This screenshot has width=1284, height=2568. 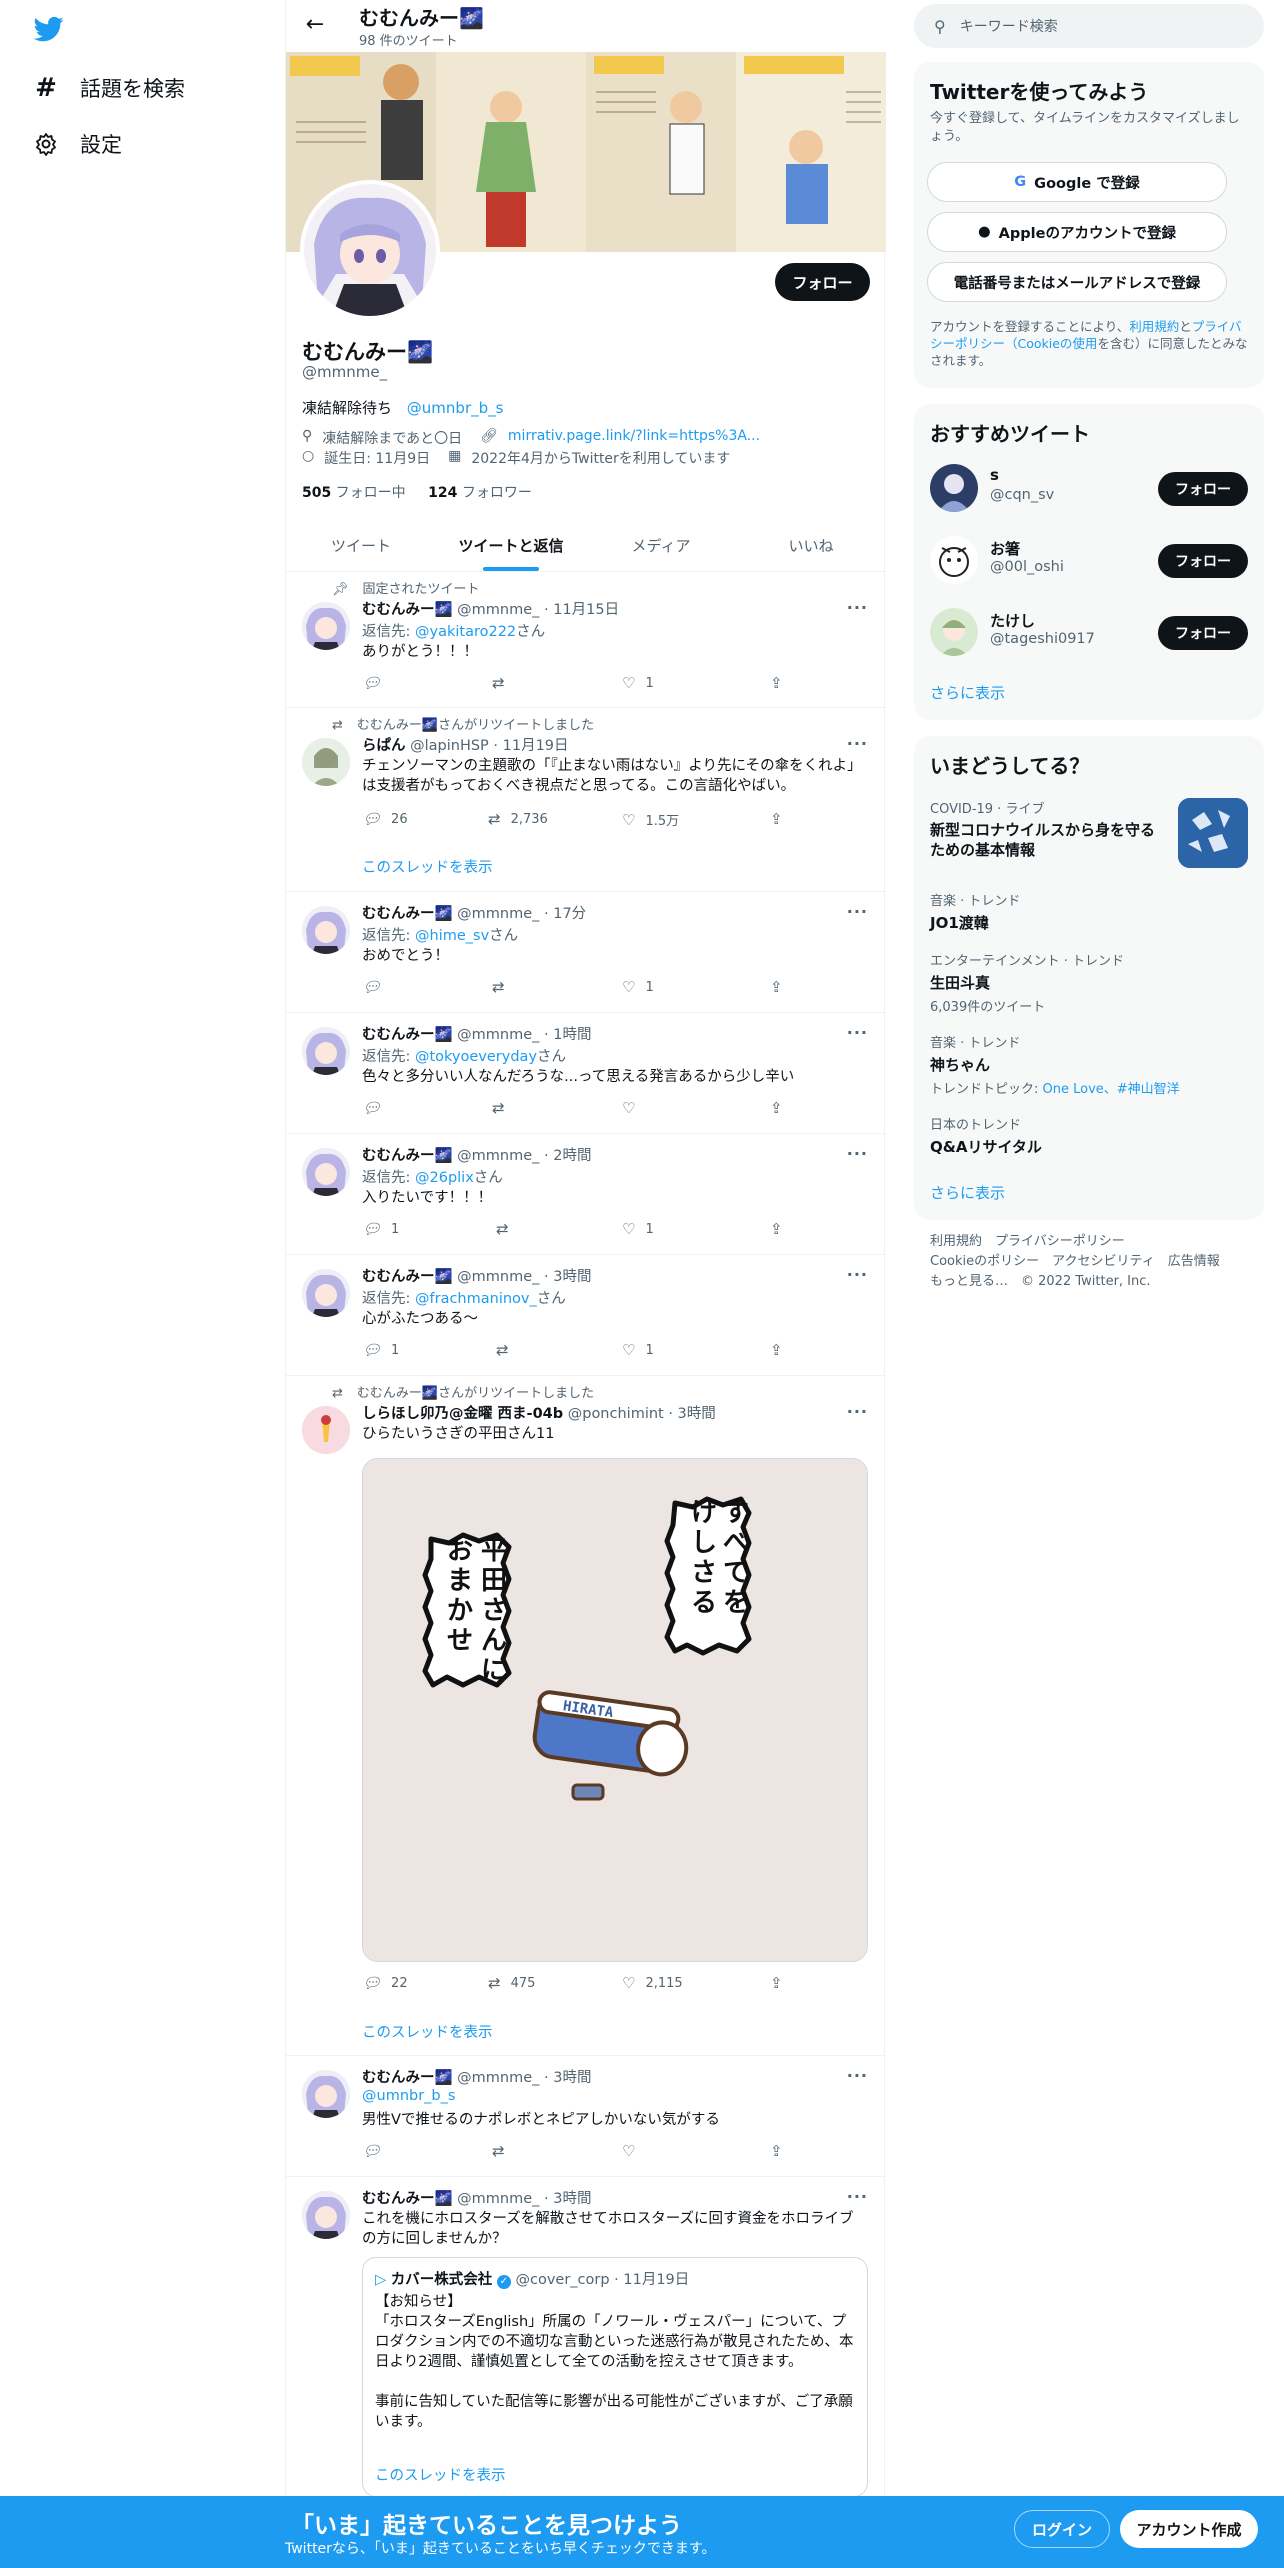 What do you see at coordinates (1154, 326) in the screenshot?
I see `terms-link: 利用規約` at bounding box center [1154, 326].